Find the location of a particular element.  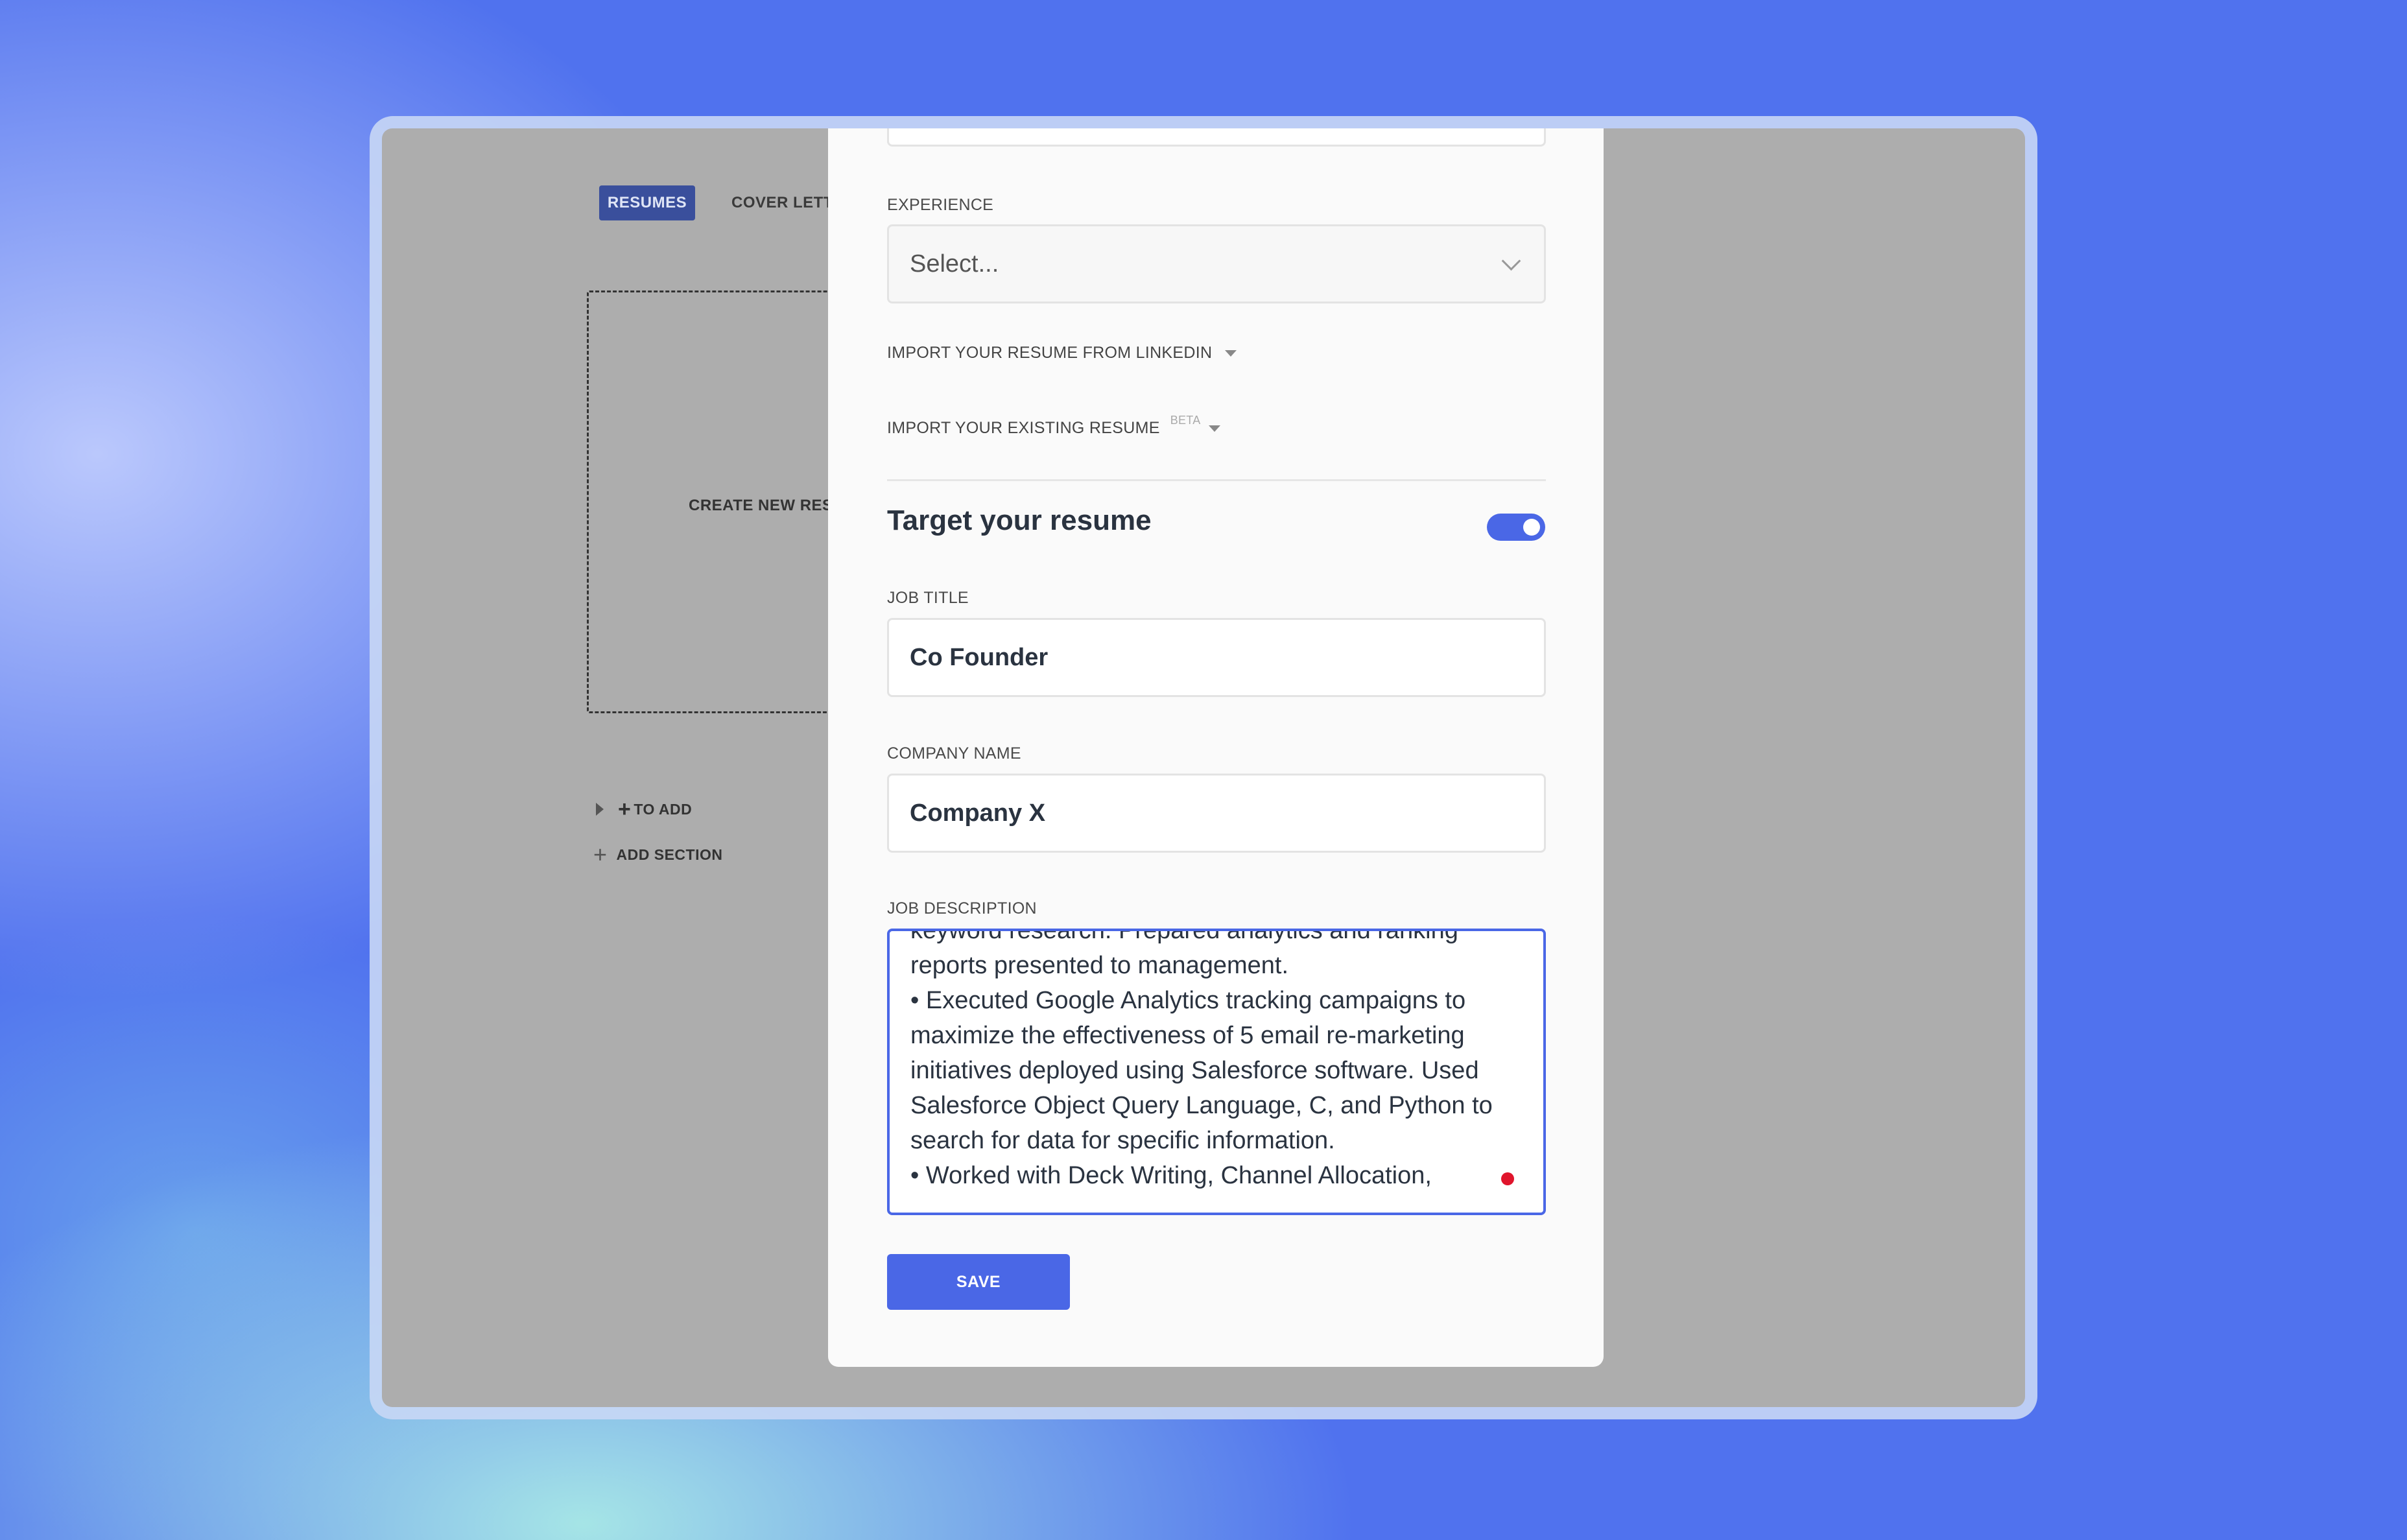

import-existing-toggle: IMPORT YOUR EXISTING RESUME BETA is located at coordinates (1053, 426).